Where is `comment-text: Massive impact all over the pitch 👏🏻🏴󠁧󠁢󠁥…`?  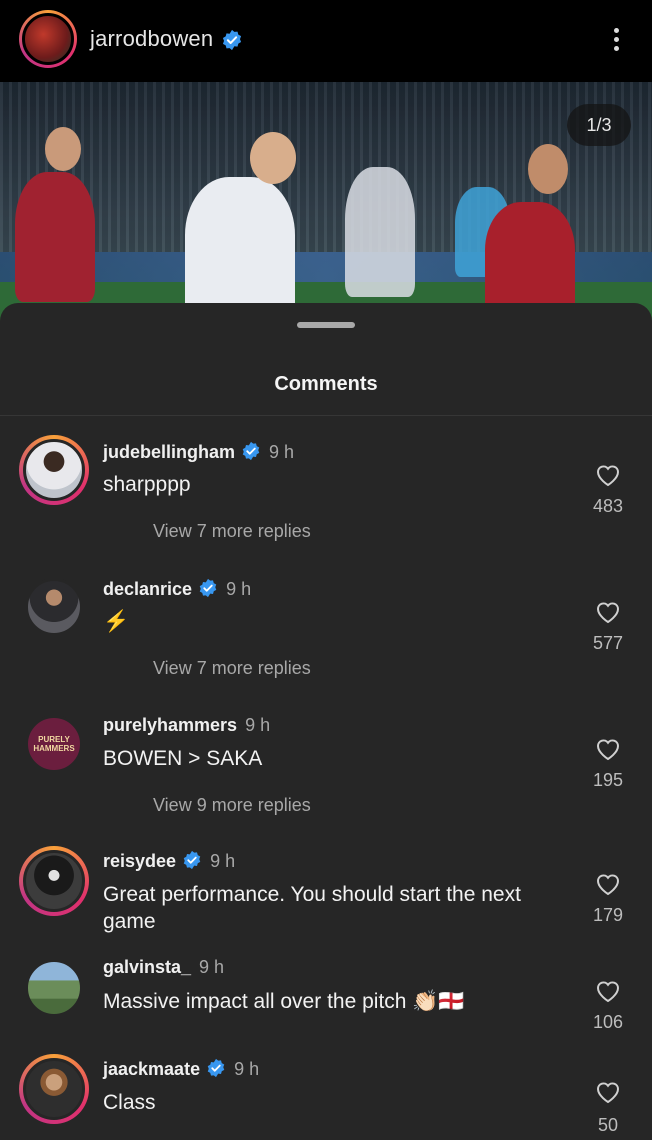
comment-text: Massive impact all over the pitch 👏🏻🏴󠁧󠁢󠁥… is located at coordinates (284, 1001).